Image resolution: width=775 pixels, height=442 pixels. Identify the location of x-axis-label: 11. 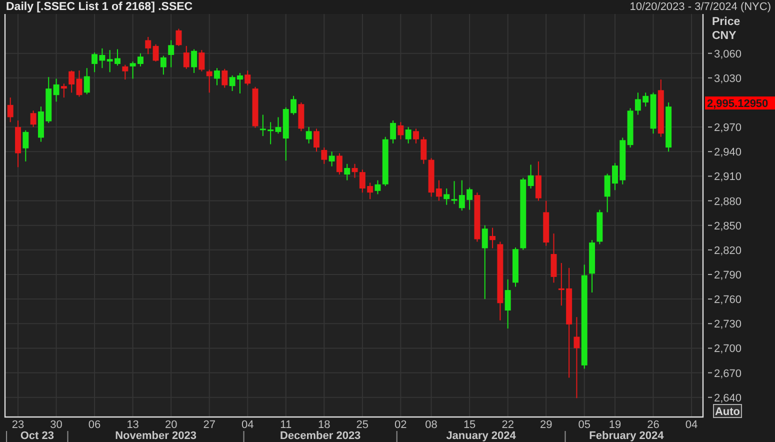
(286, 425).